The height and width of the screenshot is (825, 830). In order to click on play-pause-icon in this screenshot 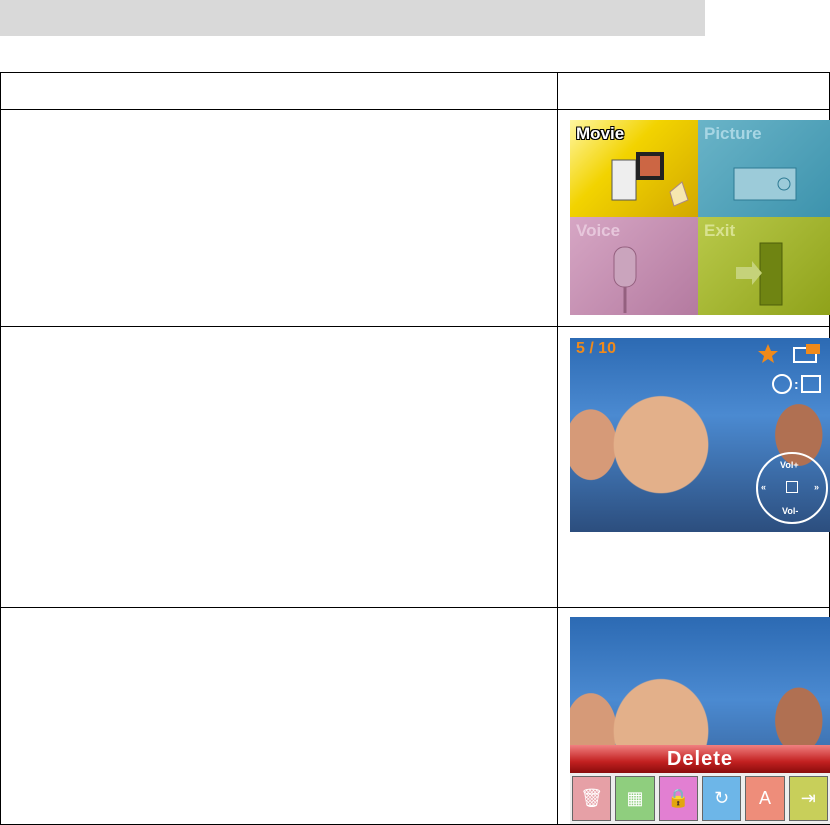, I will do `click(792, 487)`.